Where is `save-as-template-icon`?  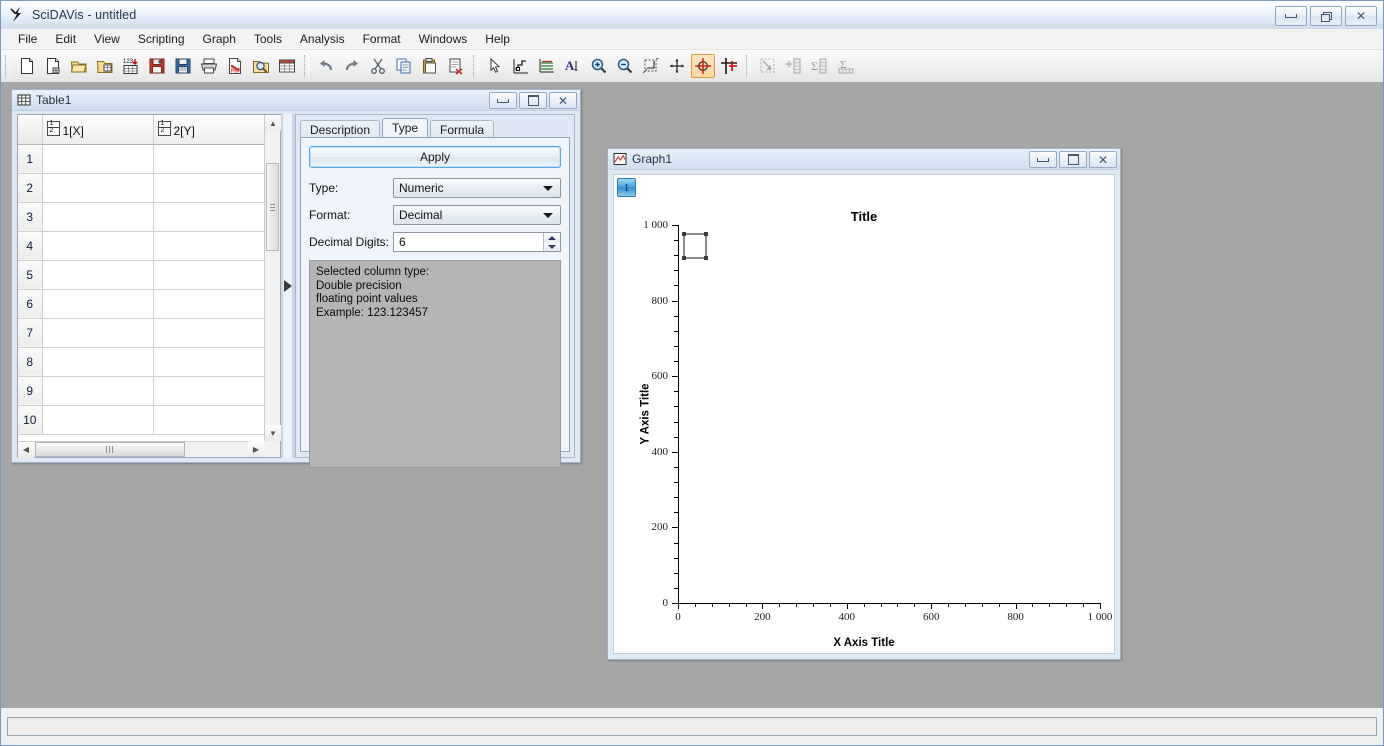
save-as-template-icon is located at coordinates (183, 66).